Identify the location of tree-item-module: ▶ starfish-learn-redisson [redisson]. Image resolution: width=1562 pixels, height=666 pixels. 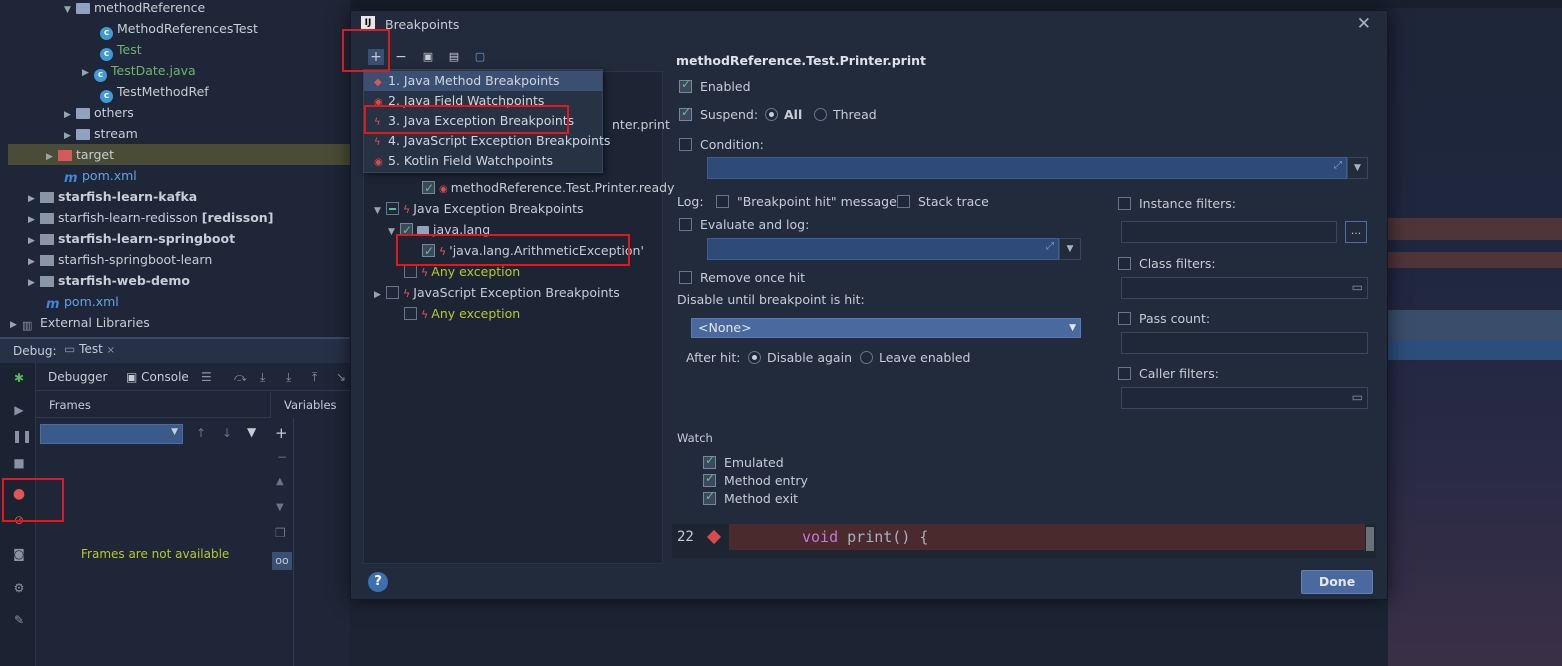
(150, 217).